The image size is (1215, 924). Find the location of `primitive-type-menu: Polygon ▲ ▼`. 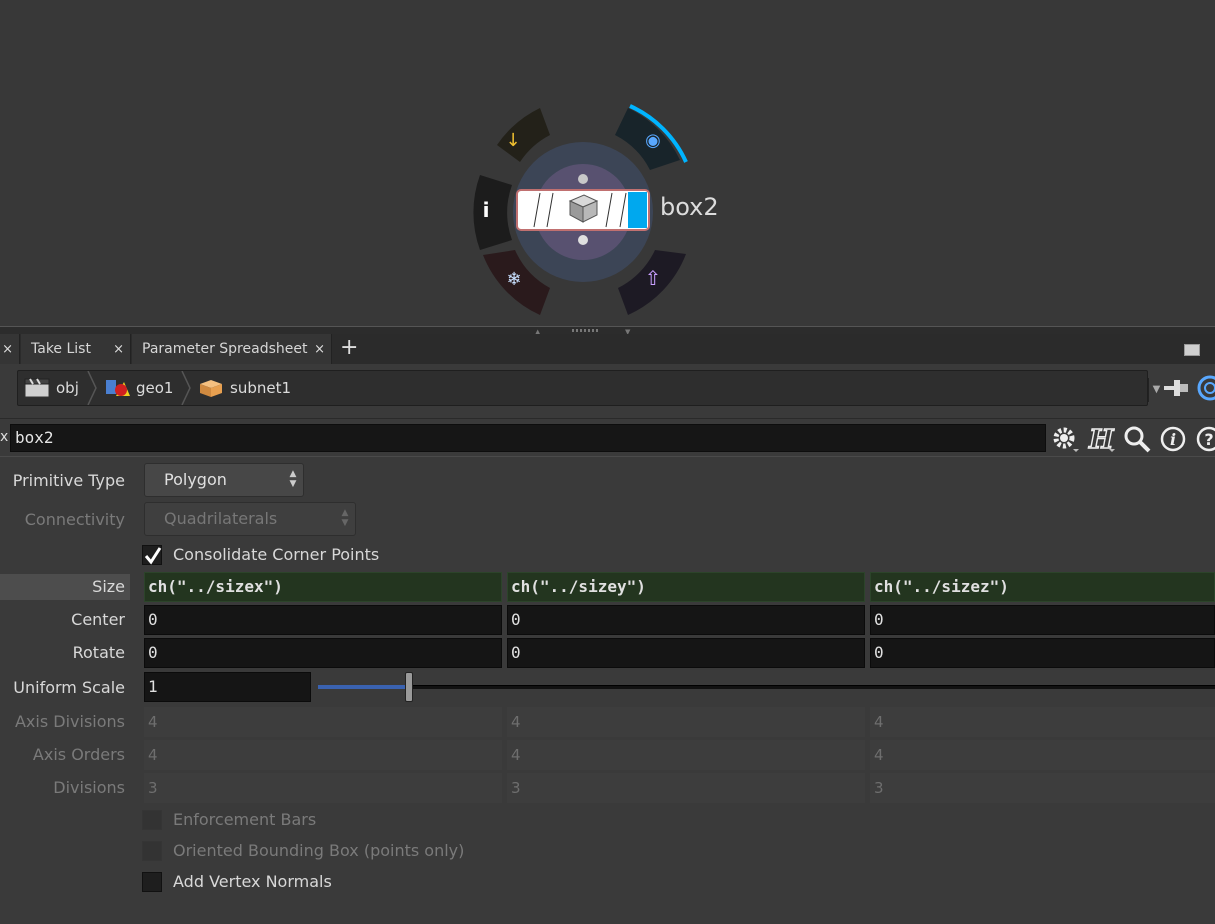

primitive-type-menu: Polygon ▲ ▼ is located at coordinates (224, 480).